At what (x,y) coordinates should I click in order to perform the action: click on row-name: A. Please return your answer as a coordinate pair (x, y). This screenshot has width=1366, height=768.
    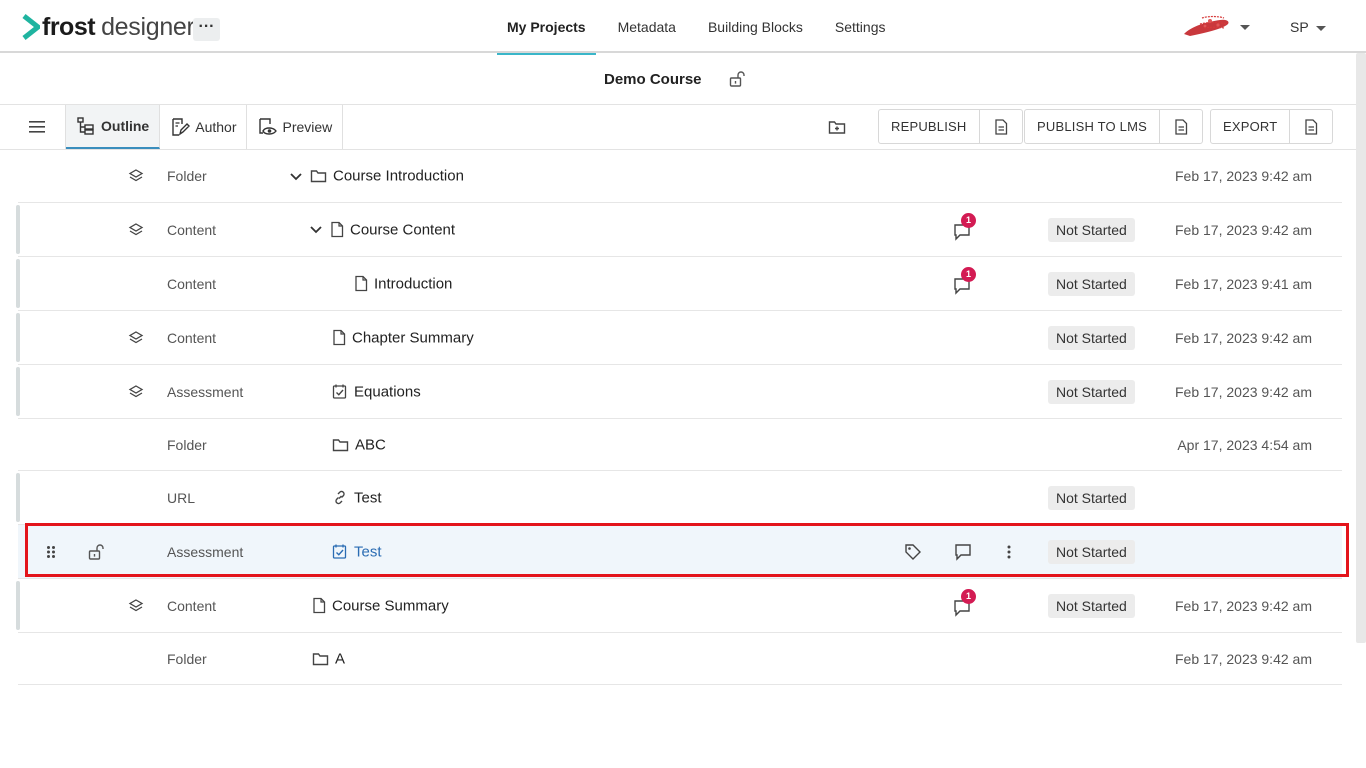
    Looking at the image, I should click on (328, 658).